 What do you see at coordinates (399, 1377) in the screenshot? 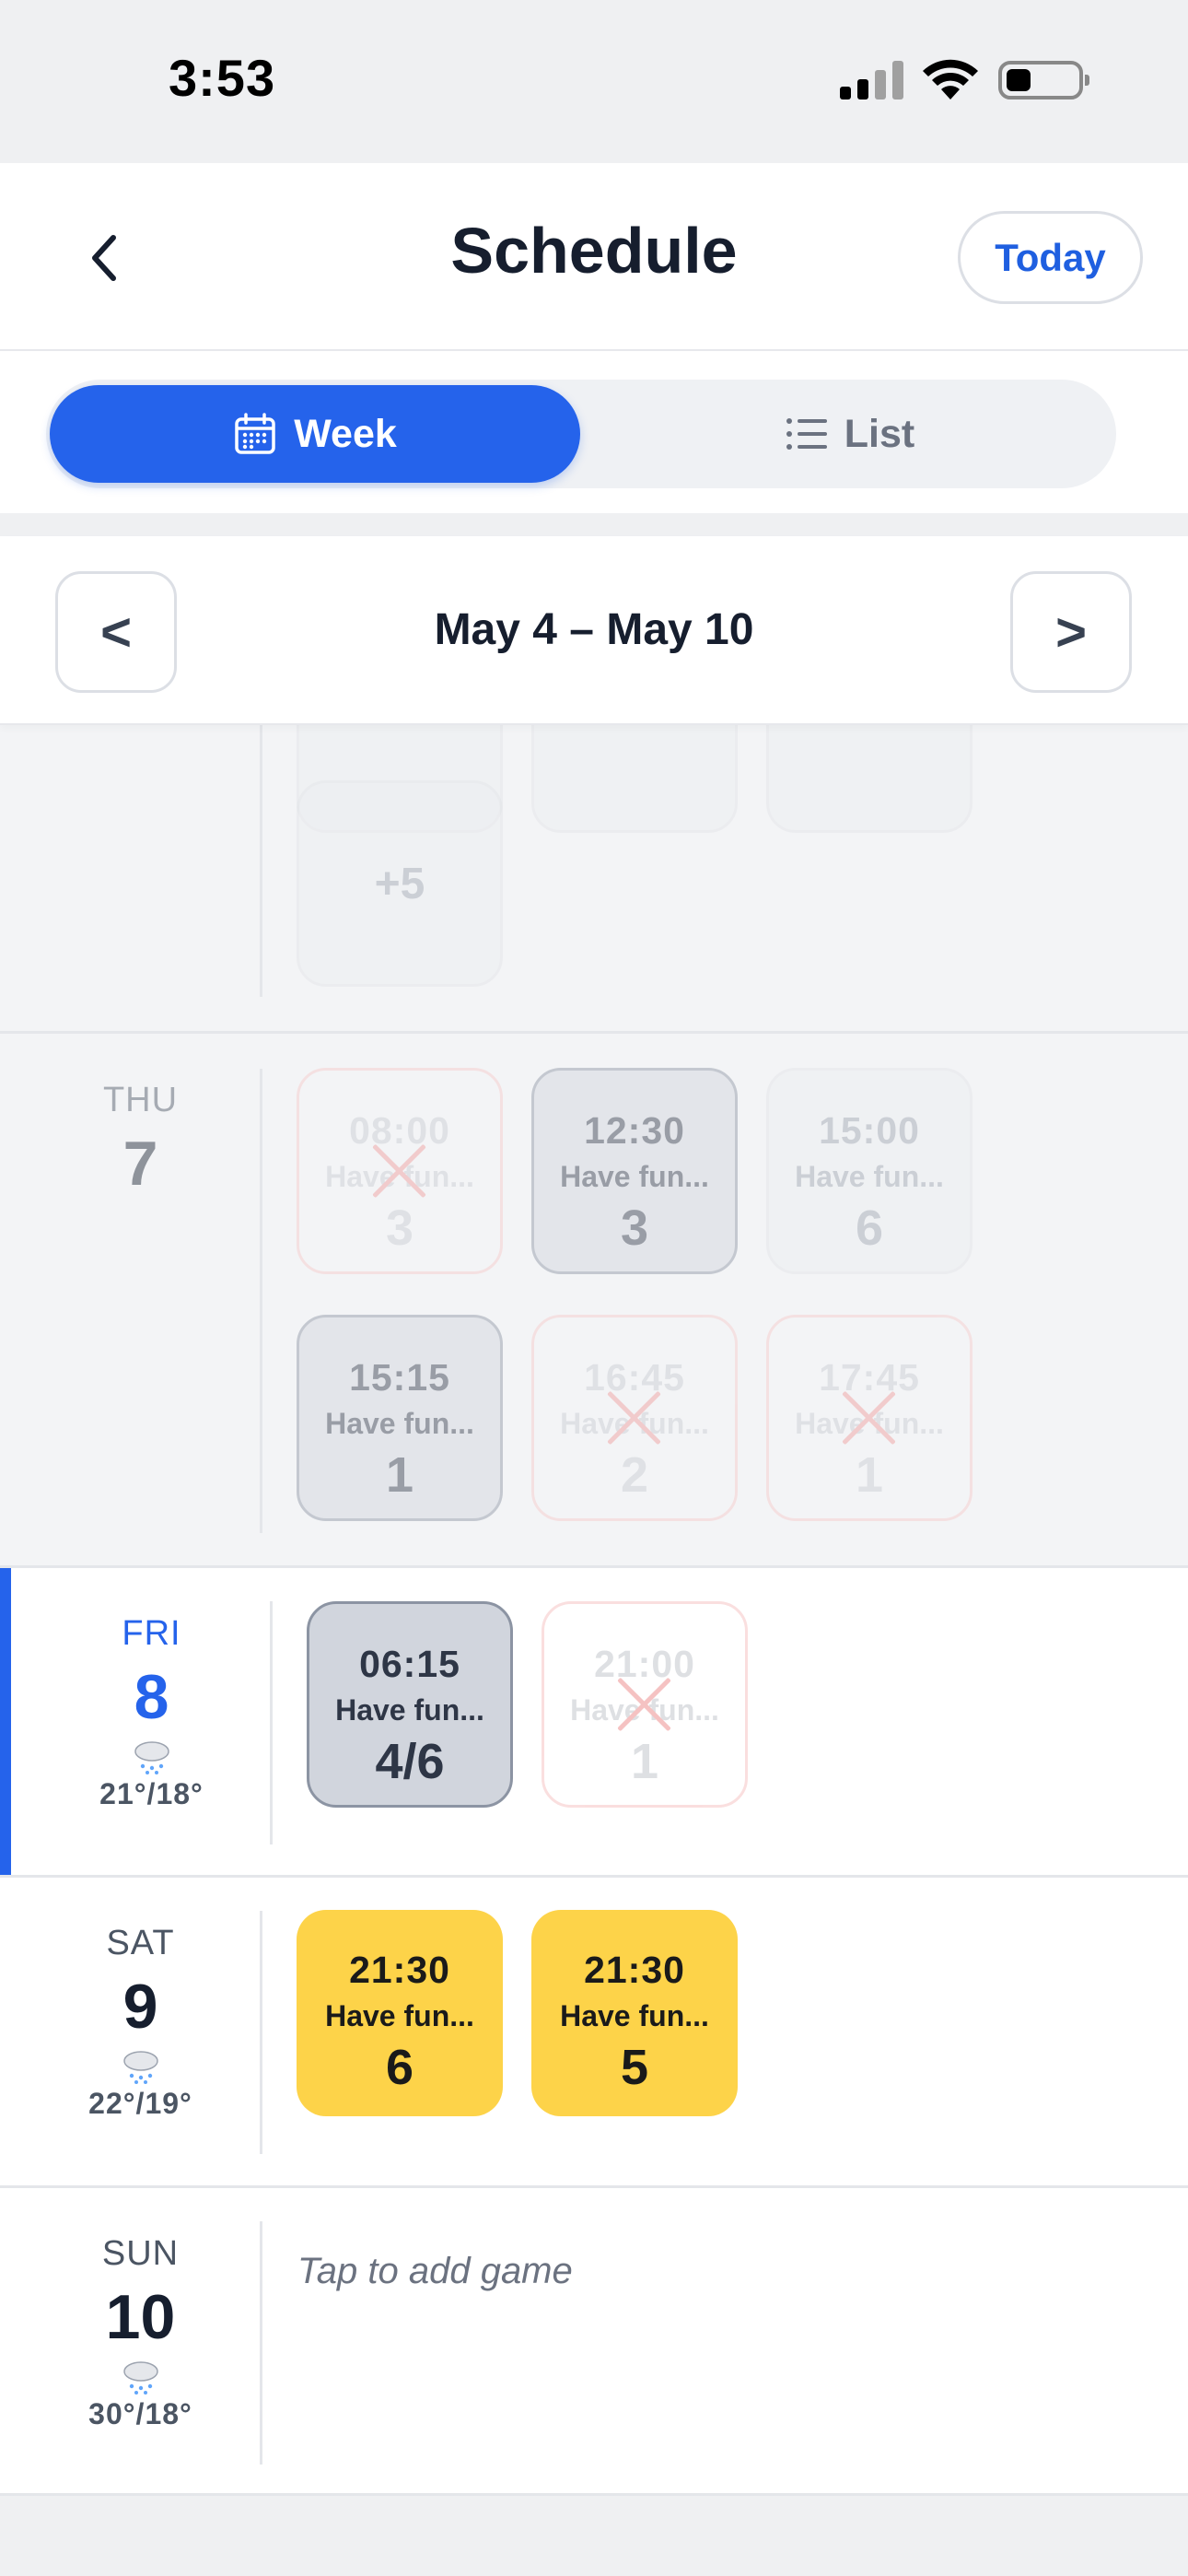
I see `game-time: 15:15` at bounding box center [399, 1377].